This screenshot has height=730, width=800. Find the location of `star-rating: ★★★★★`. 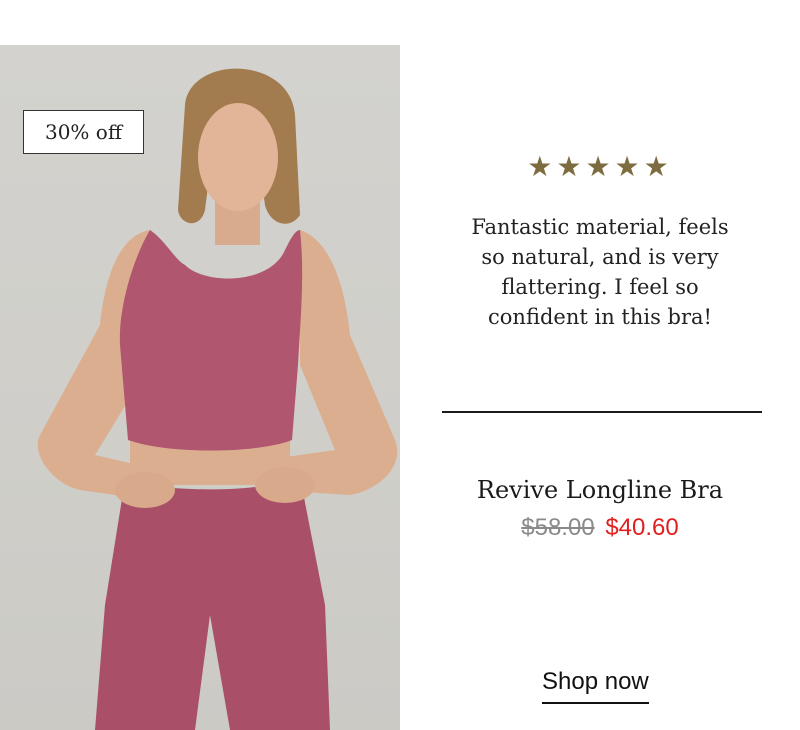

star-rating: ★★★★★ is located at coordinates (600, 166).